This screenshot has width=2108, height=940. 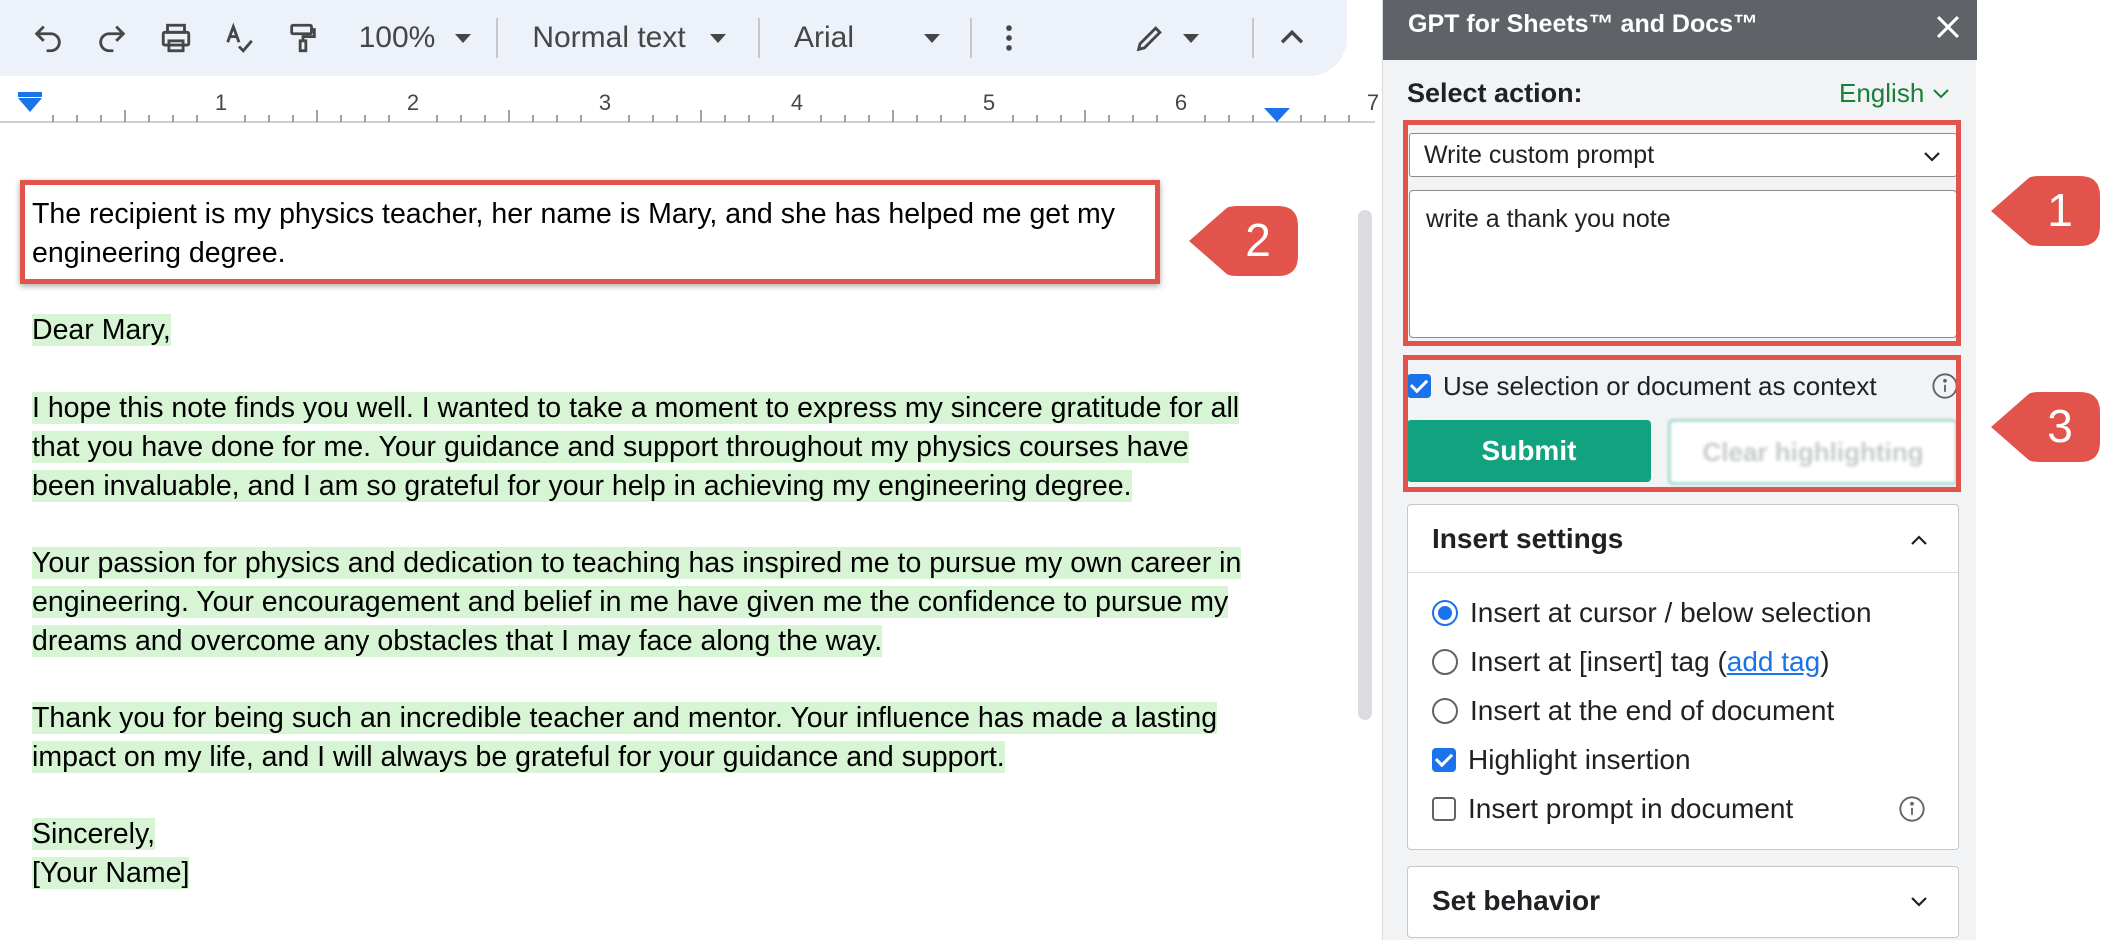 What do you see at coordinates (605, 102) in the screenshot?
I see `ruler-number: 3` at bounding box center [605, 102].